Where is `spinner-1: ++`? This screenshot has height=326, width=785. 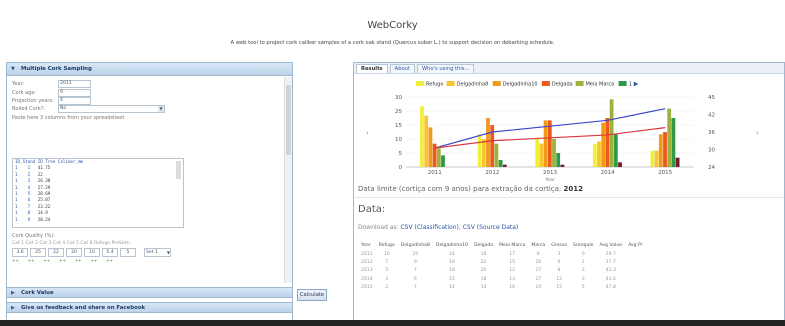 spinner-1: ++ is located at coordinates (15, 260).